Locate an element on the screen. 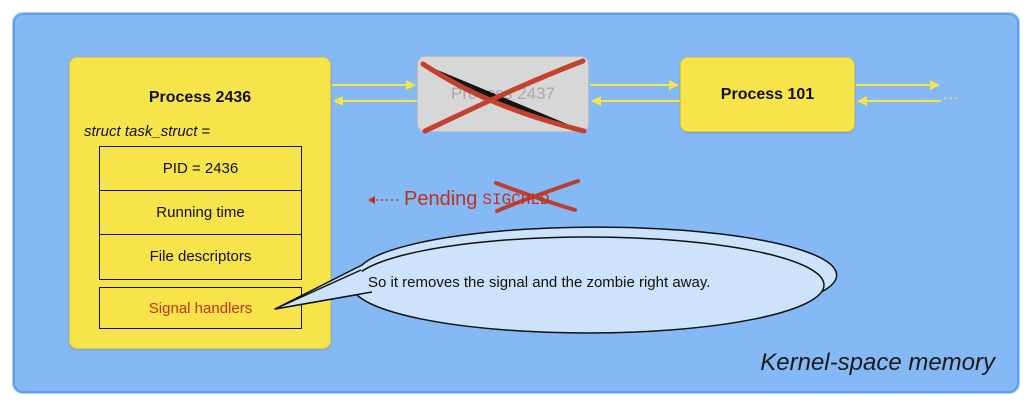 The height and width of the screenshot is (408, 1028). signal-cross is located at coordinates (537, 196).